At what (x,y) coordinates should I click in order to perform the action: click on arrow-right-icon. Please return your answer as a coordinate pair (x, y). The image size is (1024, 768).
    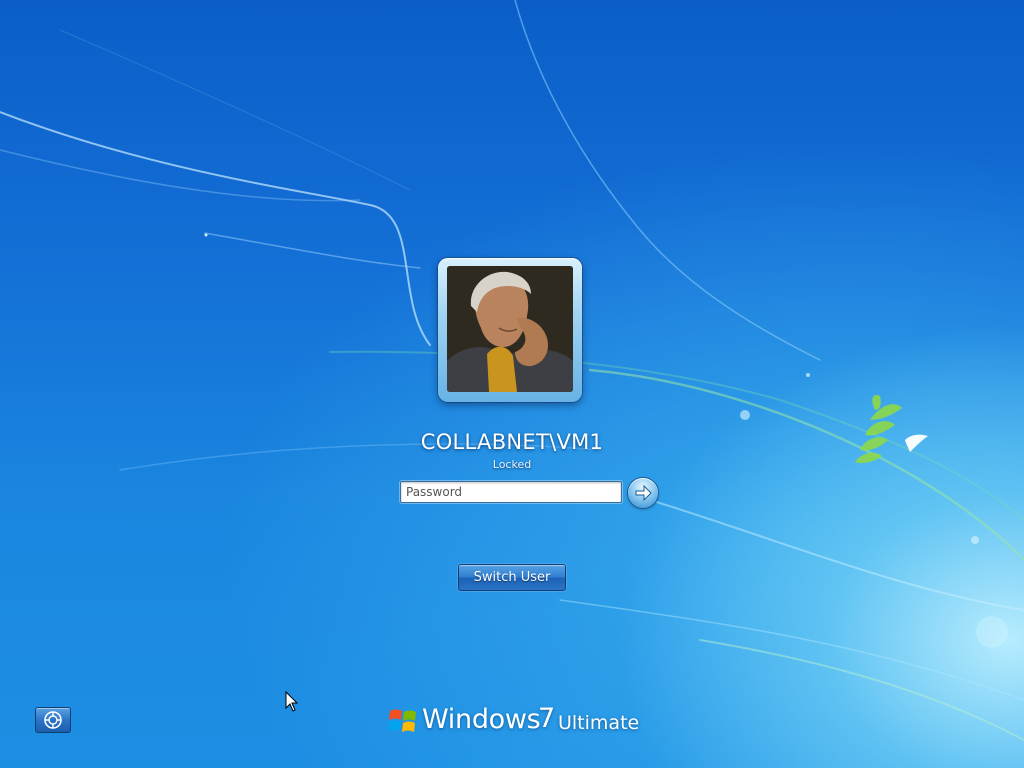
    Looking at the image, I should click on (643, 493).